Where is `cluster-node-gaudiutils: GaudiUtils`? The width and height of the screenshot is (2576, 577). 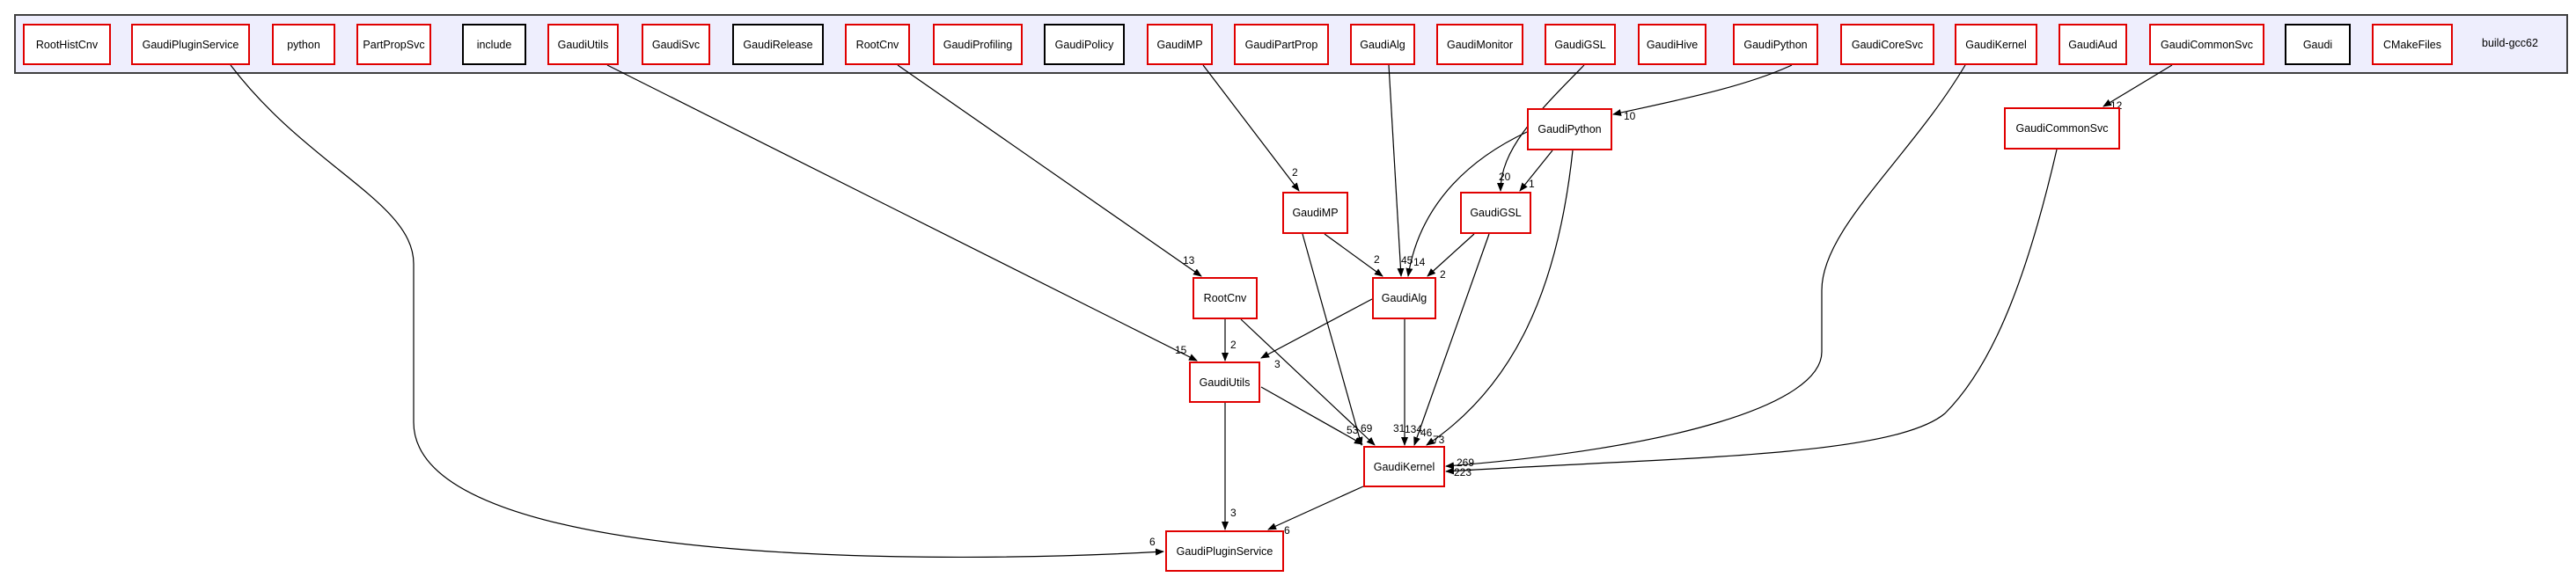 cluster-node-gaudiutils: GaudiUtils is located at coordinates (583, 44).